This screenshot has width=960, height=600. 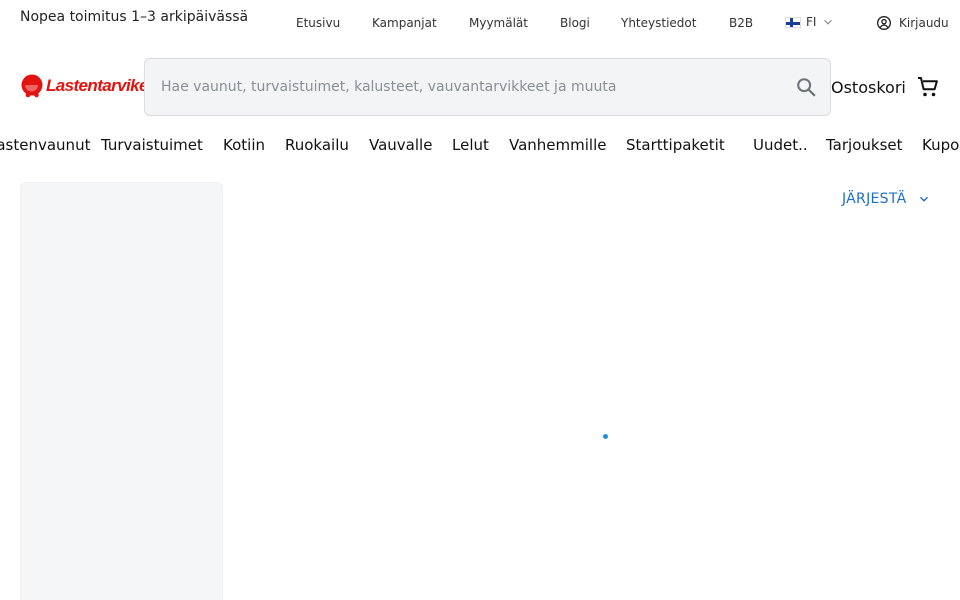 I want to click on category-uudet: Uudet.., so click(x=780, y=145).